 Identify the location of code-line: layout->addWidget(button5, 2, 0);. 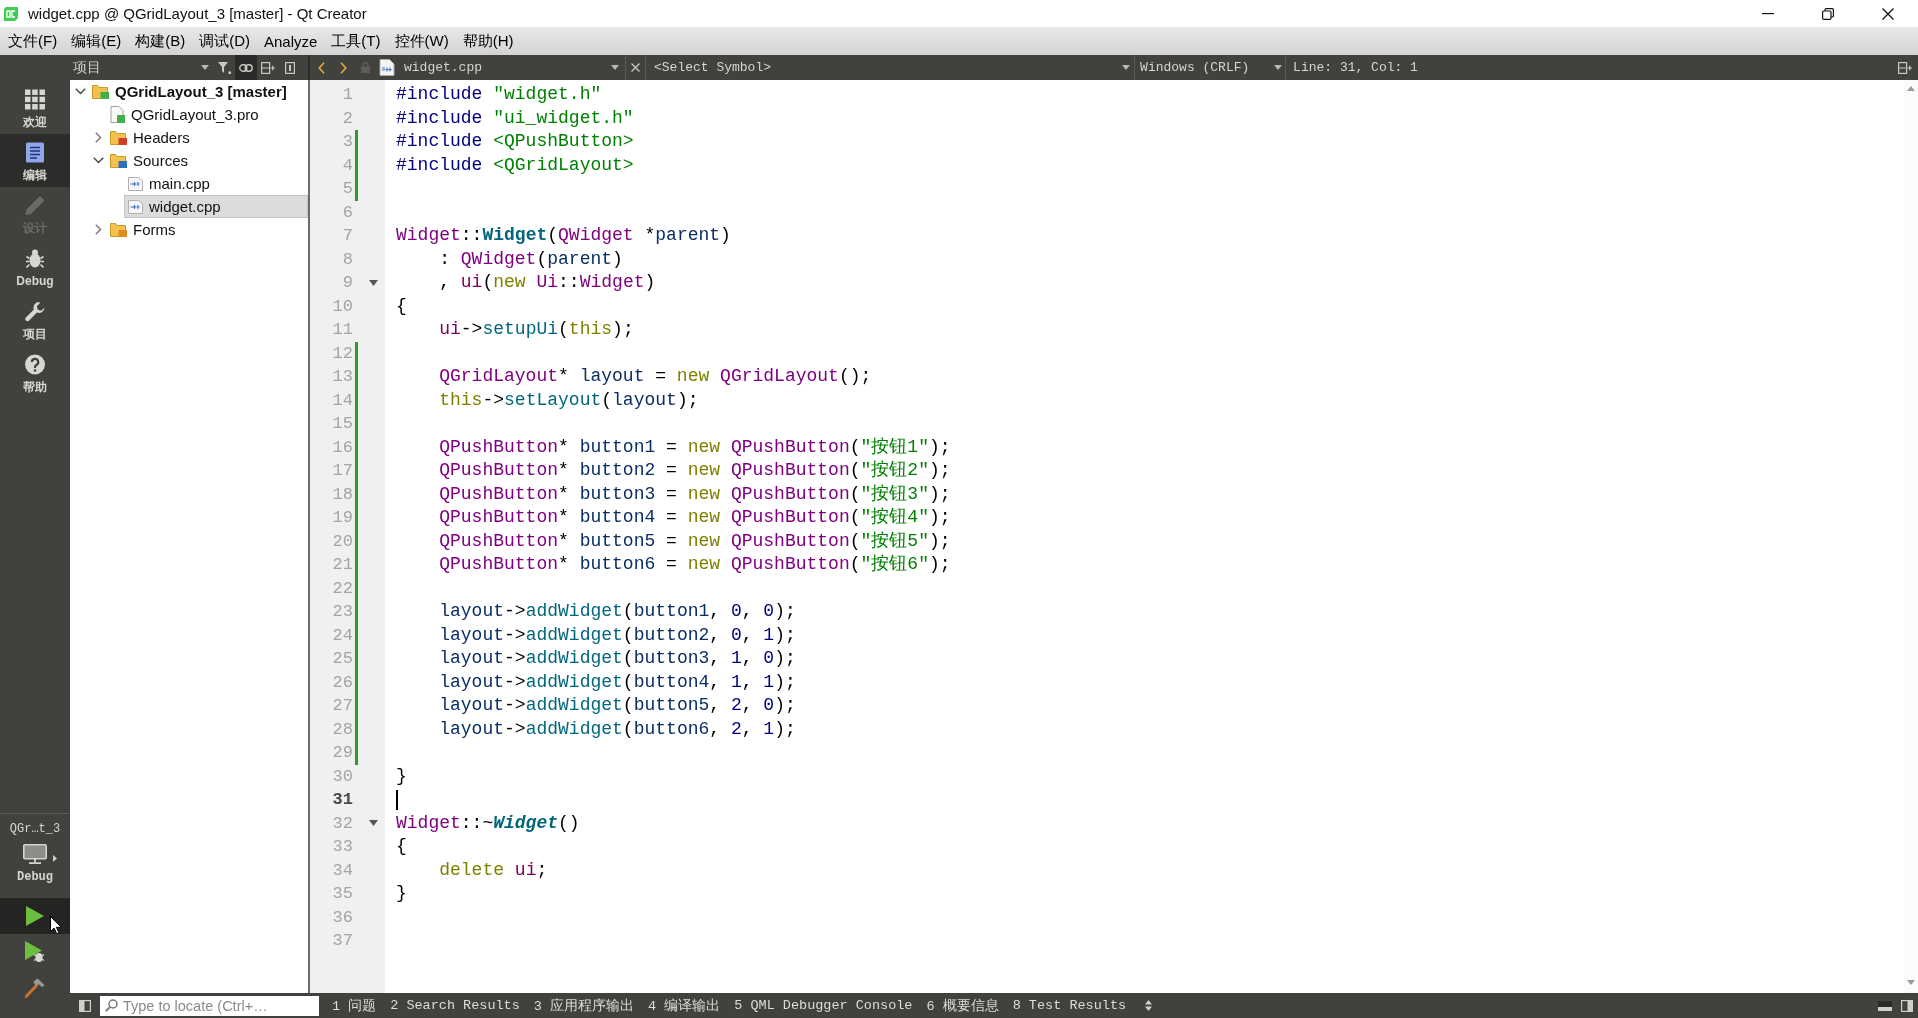
(617, 705).